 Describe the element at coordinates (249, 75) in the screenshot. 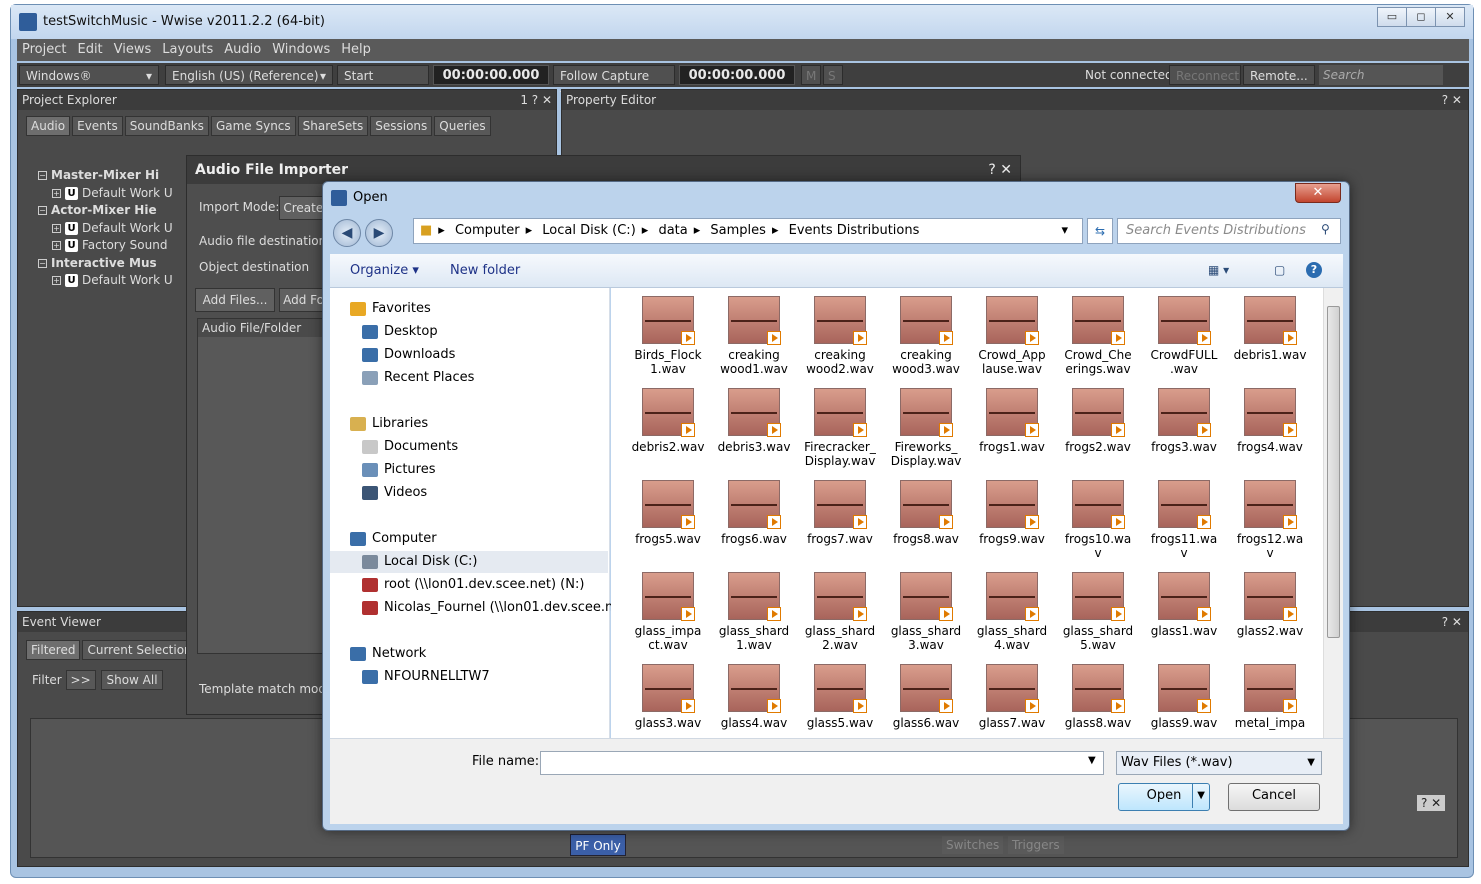

I see `language-dropdown: English (US) (Reference) ▾` at that location.